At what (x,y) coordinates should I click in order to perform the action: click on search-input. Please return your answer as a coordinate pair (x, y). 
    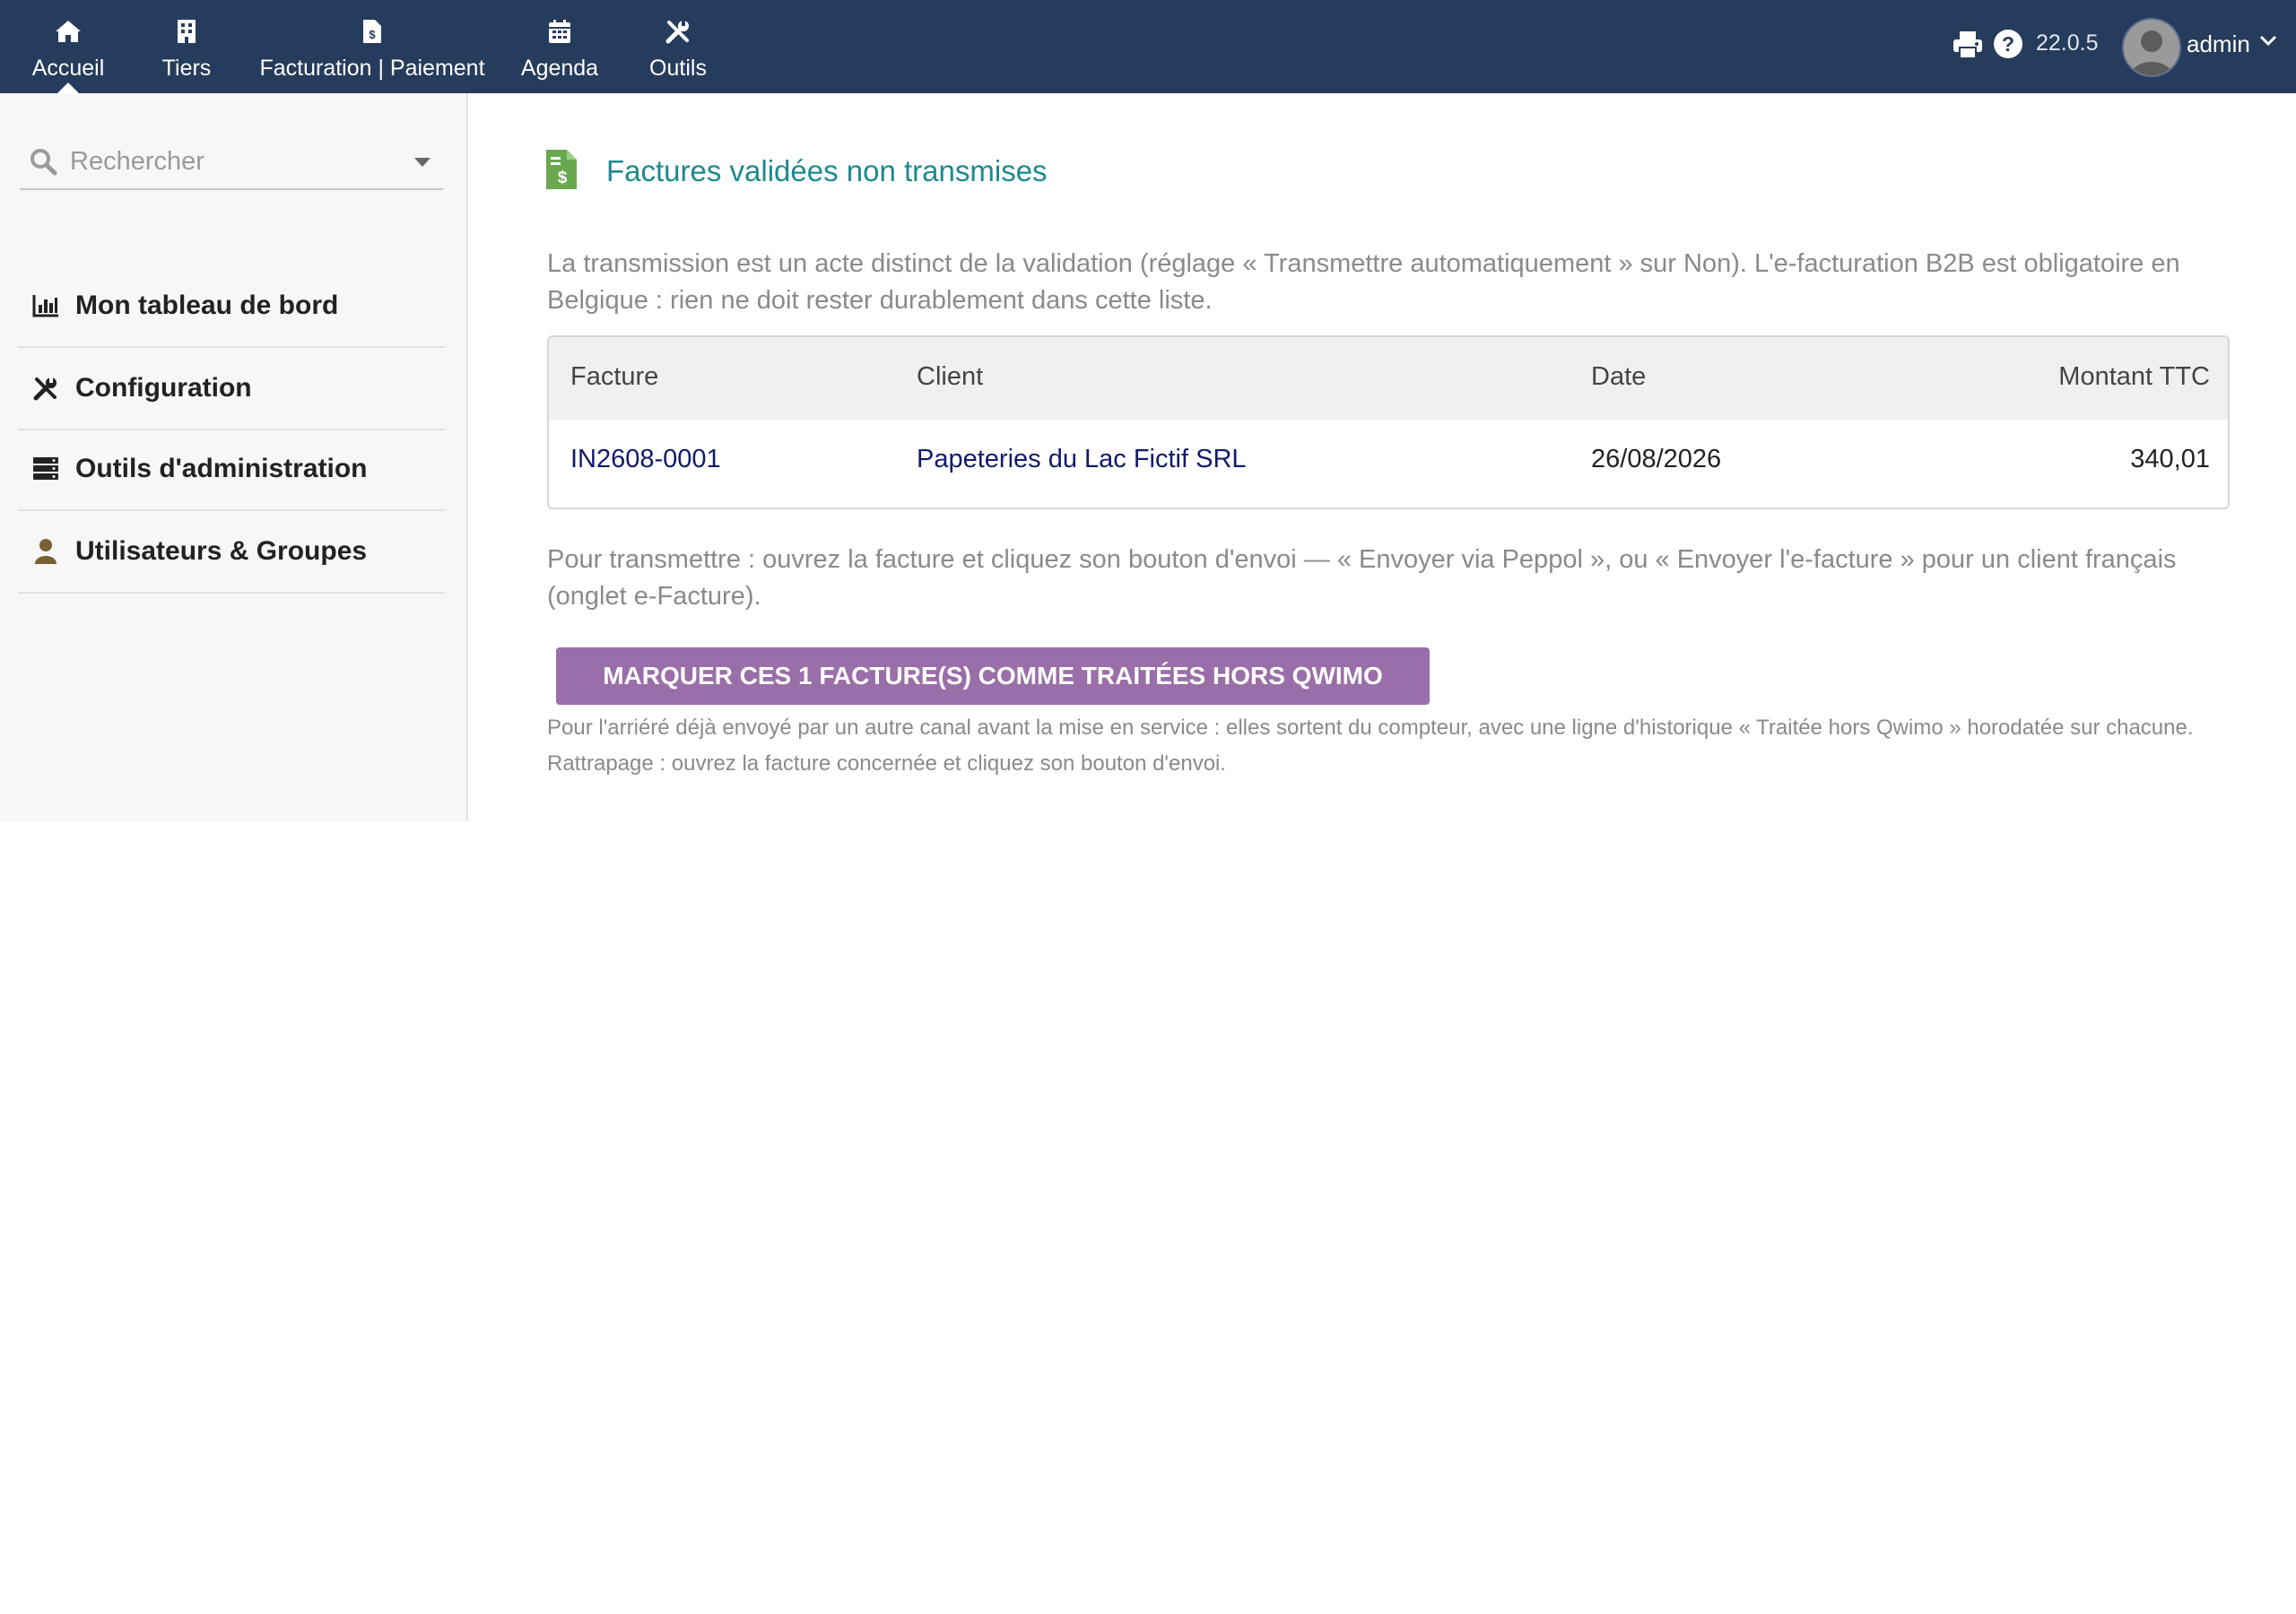
    Looking at the image, I should click on (231, 161).